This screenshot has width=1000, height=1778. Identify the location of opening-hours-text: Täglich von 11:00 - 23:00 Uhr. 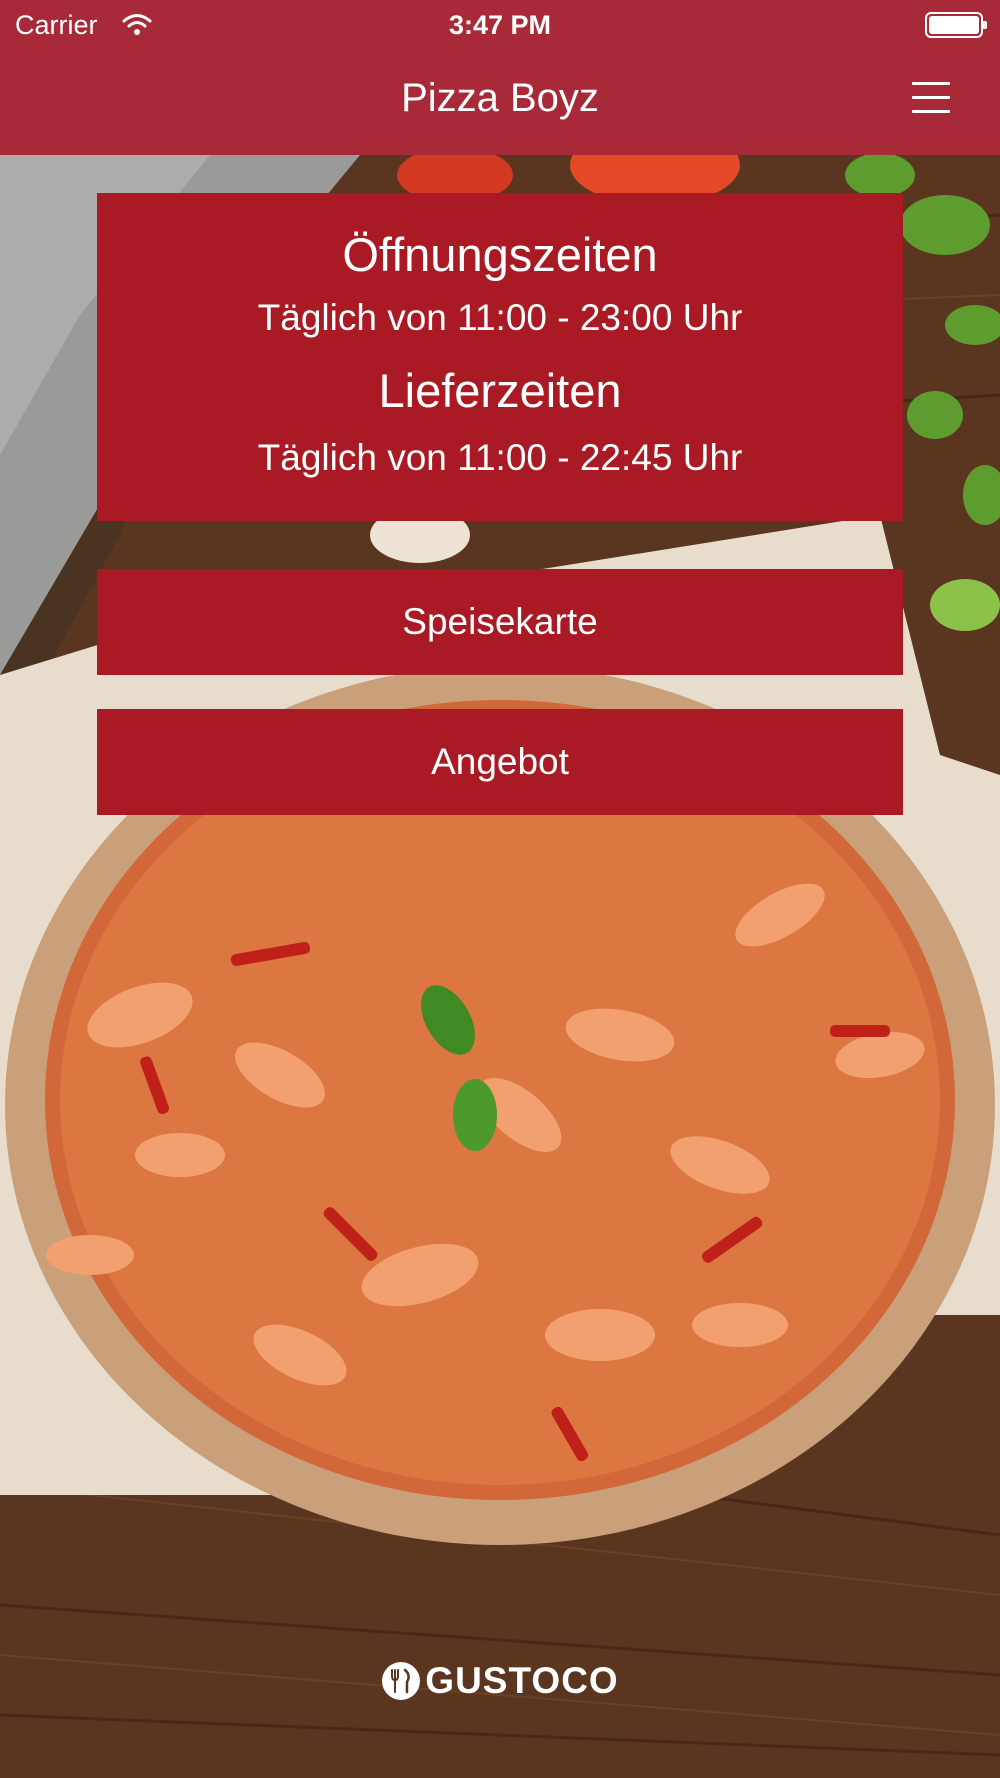
(500, 317).